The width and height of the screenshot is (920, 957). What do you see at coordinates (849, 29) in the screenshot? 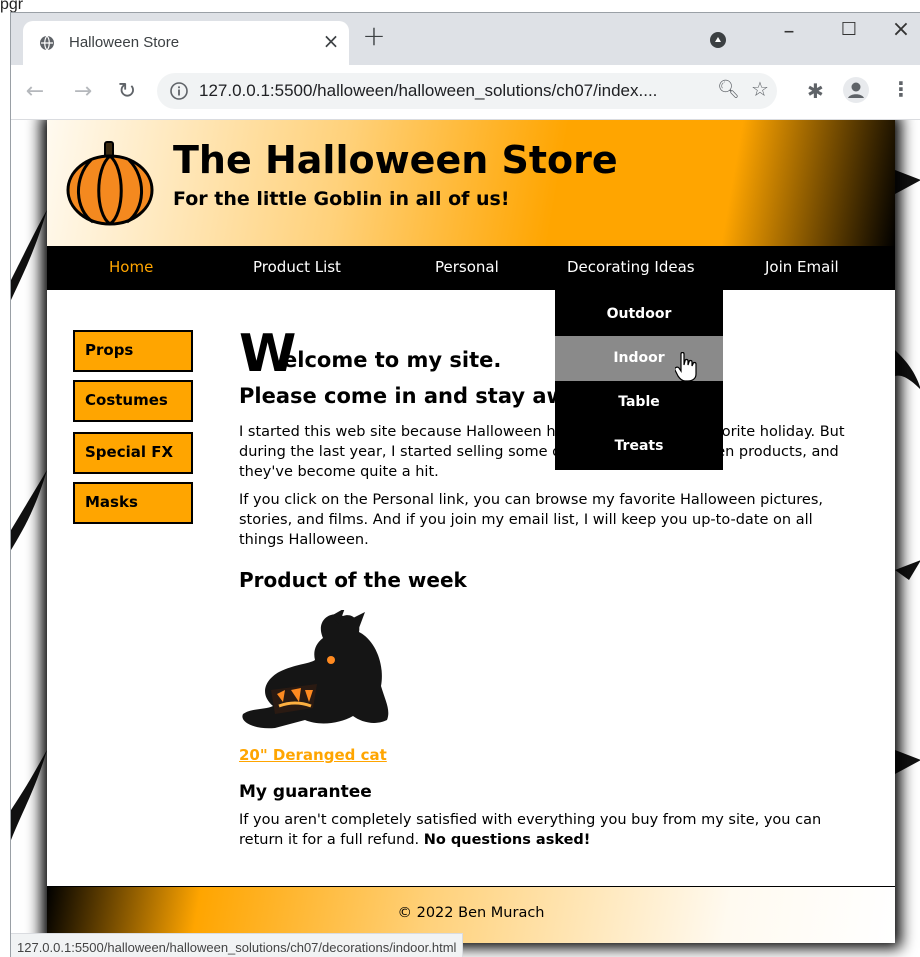
I see `maximize-button: ☐` at bounding box center [849, 29].